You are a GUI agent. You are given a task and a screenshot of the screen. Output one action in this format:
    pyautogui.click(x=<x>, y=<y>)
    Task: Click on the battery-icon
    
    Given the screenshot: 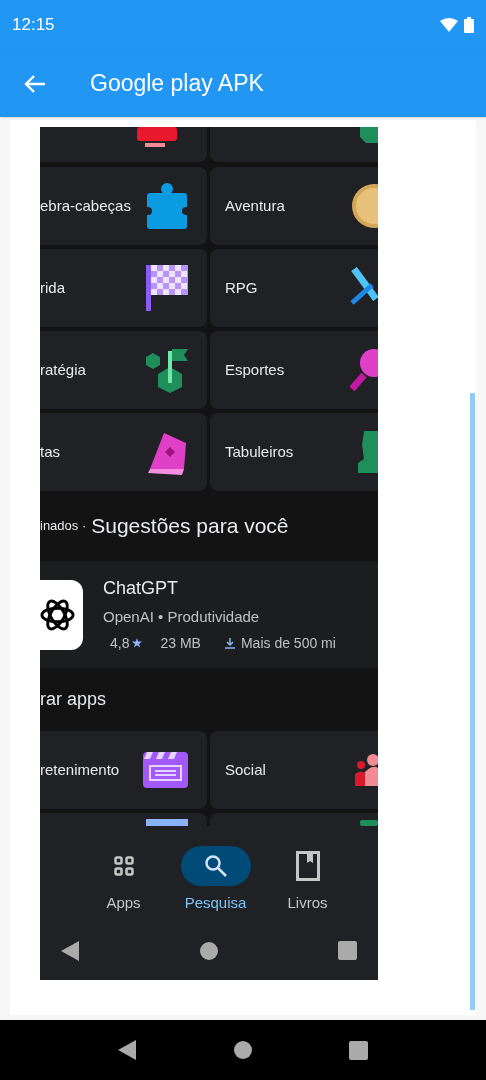 What is the action you would take?
    pyautogui.click(x=469, y=25)
    